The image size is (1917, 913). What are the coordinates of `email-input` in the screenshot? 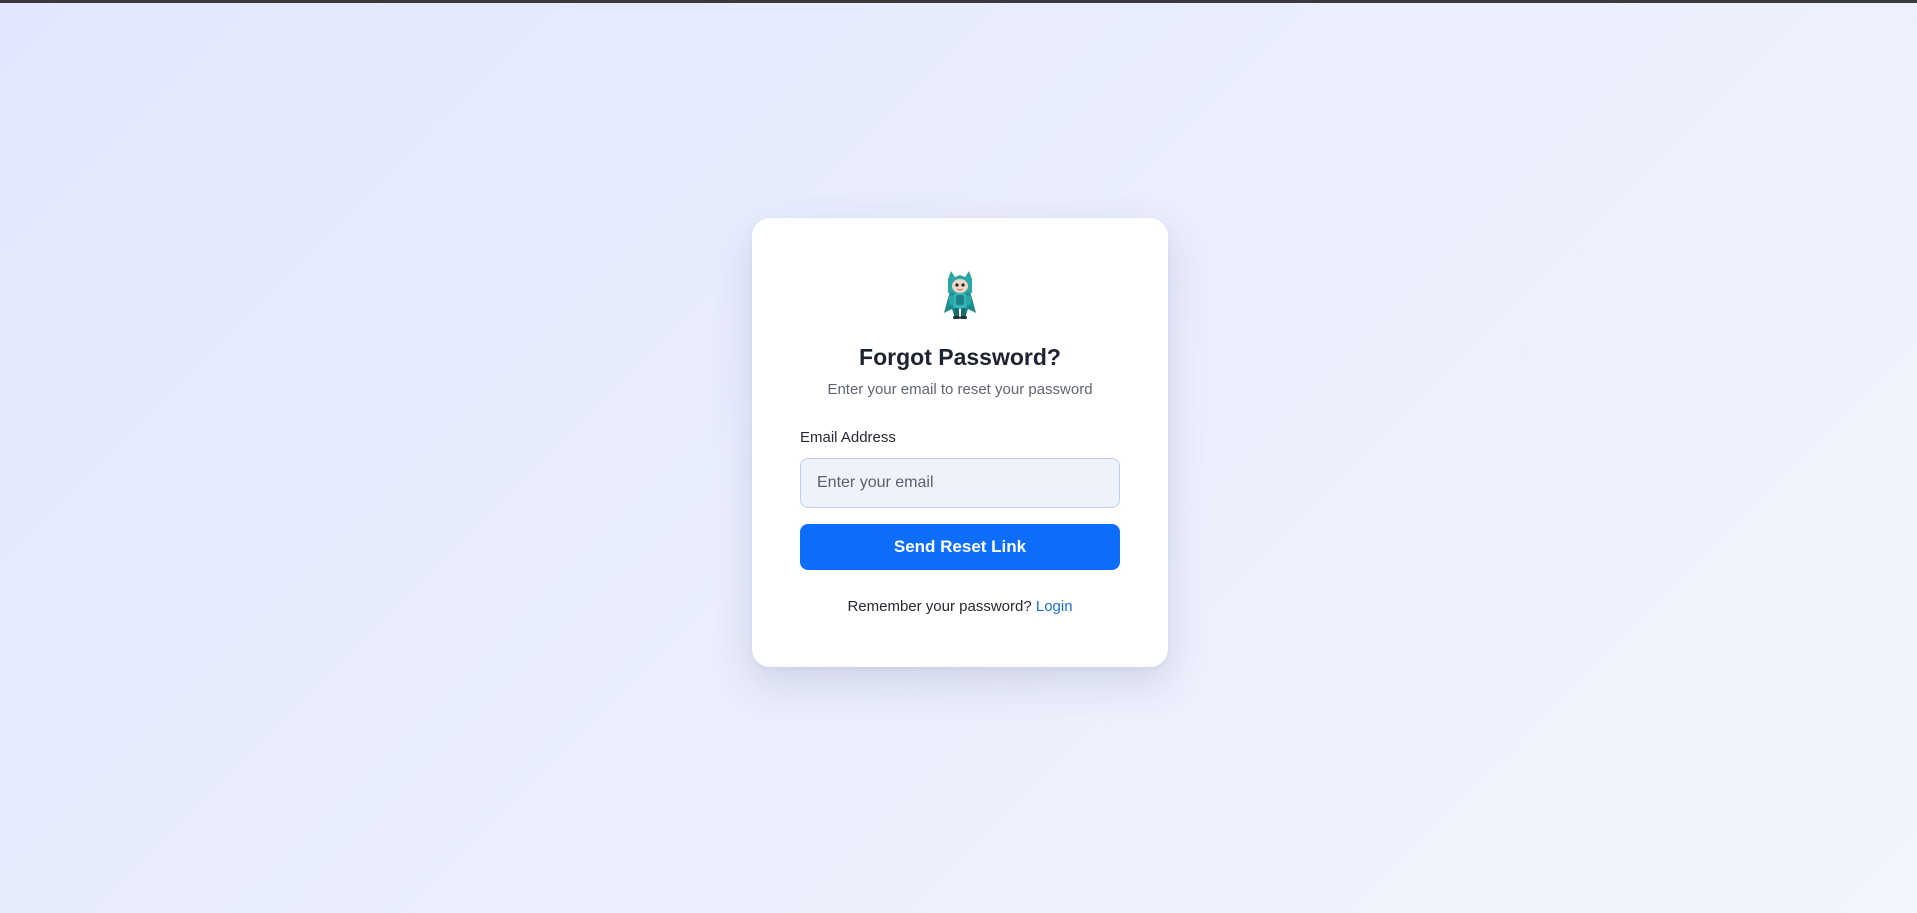 It's located at (960, 483).